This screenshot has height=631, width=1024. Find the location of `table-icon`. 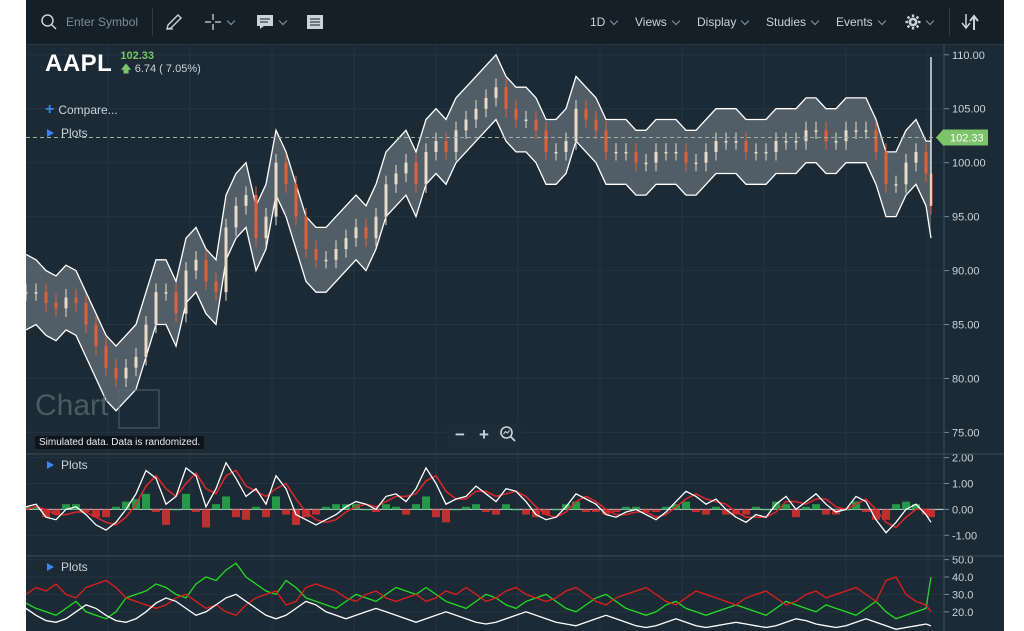

table-icon is located at coordinates (315, 22).